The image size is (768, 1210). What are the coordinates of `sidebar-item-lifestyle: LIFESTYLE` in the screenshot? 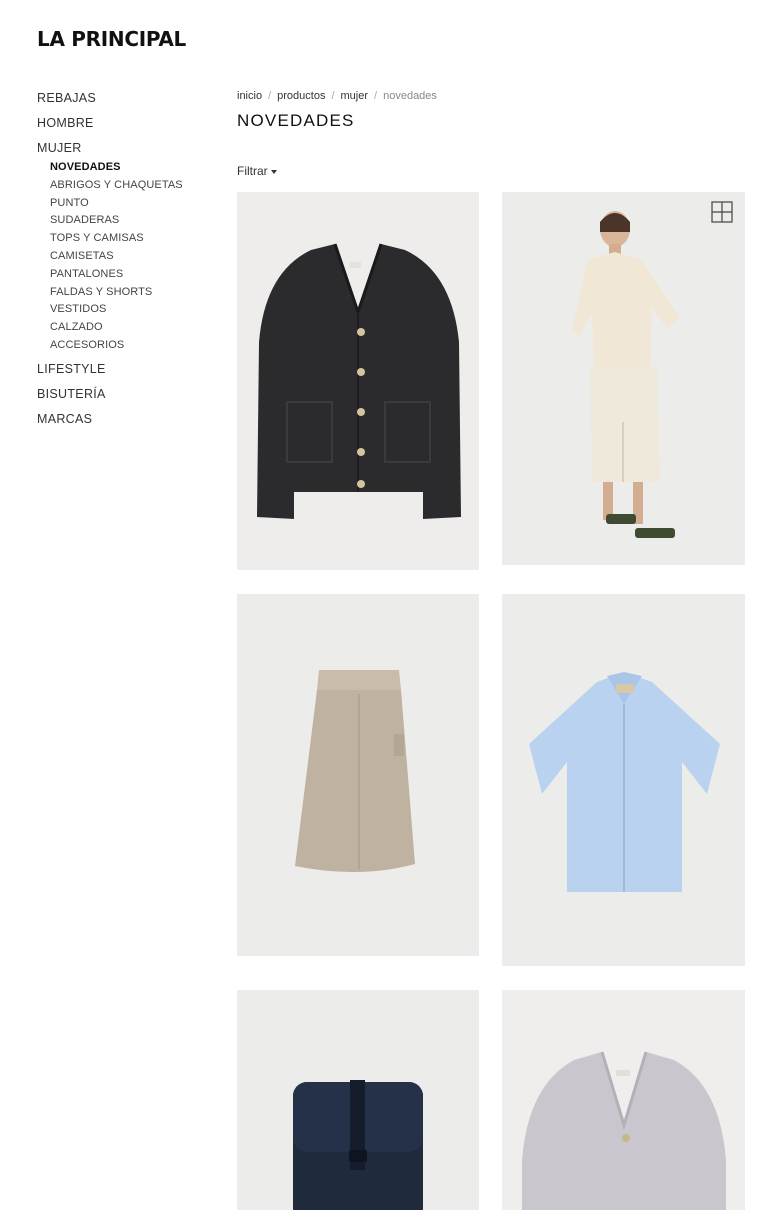 It's located at (132, 373).